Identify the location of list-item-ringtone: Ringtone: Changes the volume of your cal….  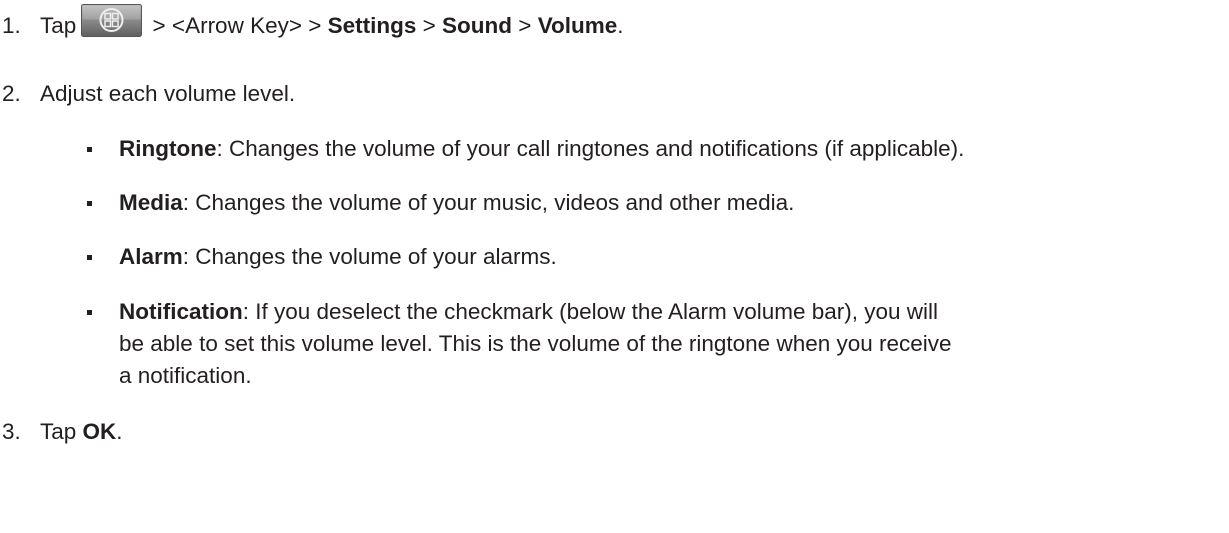
(614, 149).